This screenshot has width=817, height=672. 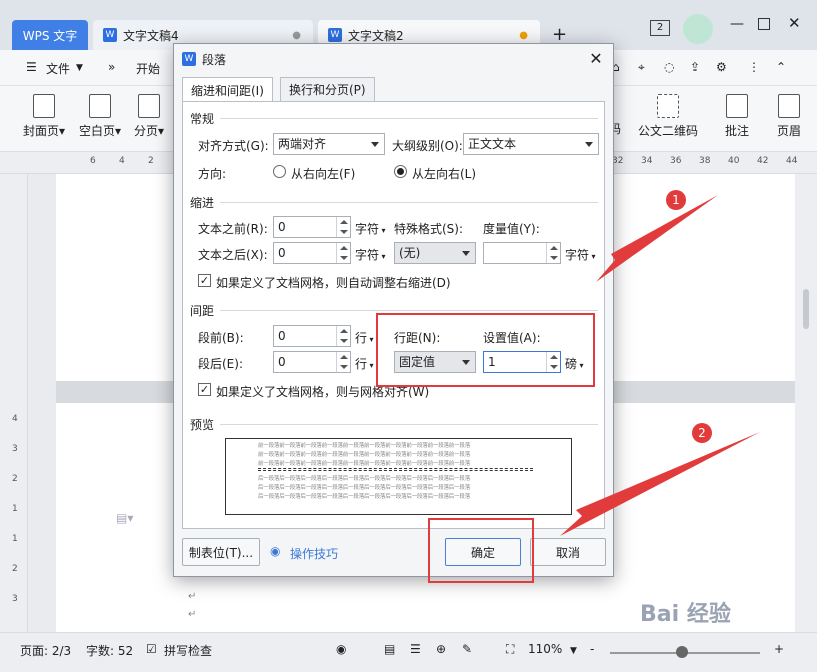 I want to click on space-after-unit: 行, so click(x=364, y=363).